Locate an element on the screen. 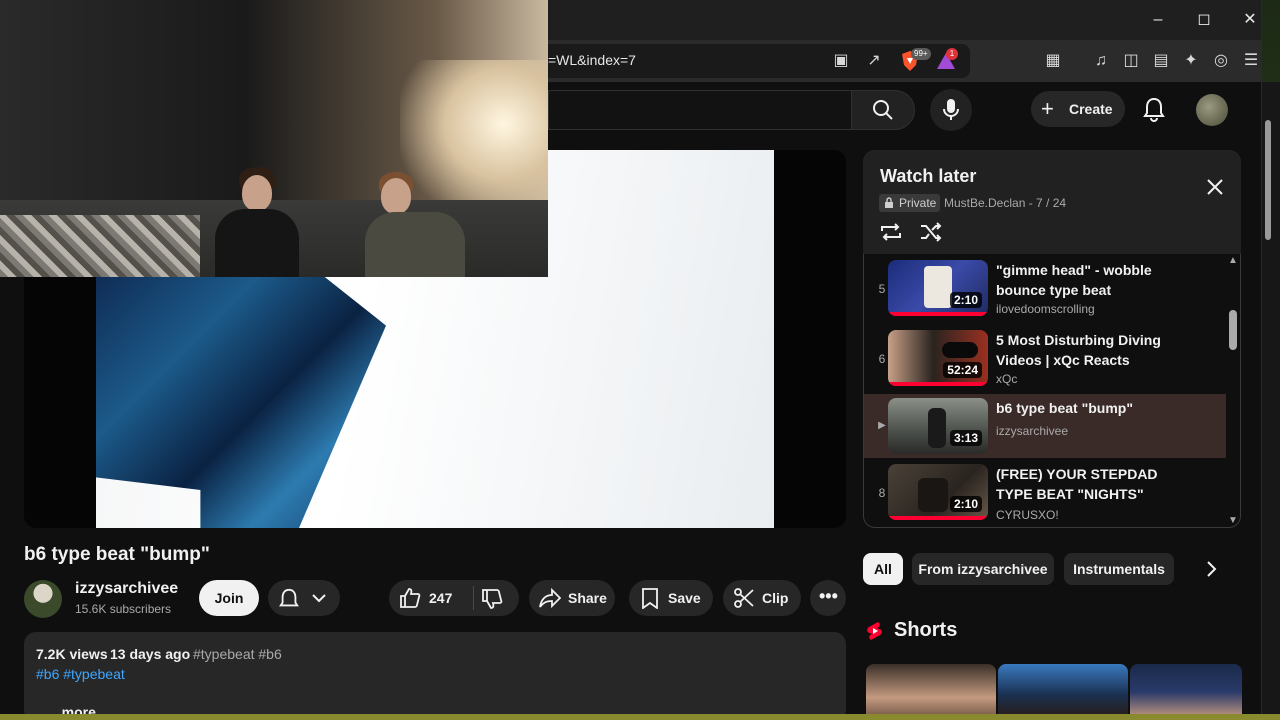  close-icon: ✕ is located at coordinates (1248, 20).